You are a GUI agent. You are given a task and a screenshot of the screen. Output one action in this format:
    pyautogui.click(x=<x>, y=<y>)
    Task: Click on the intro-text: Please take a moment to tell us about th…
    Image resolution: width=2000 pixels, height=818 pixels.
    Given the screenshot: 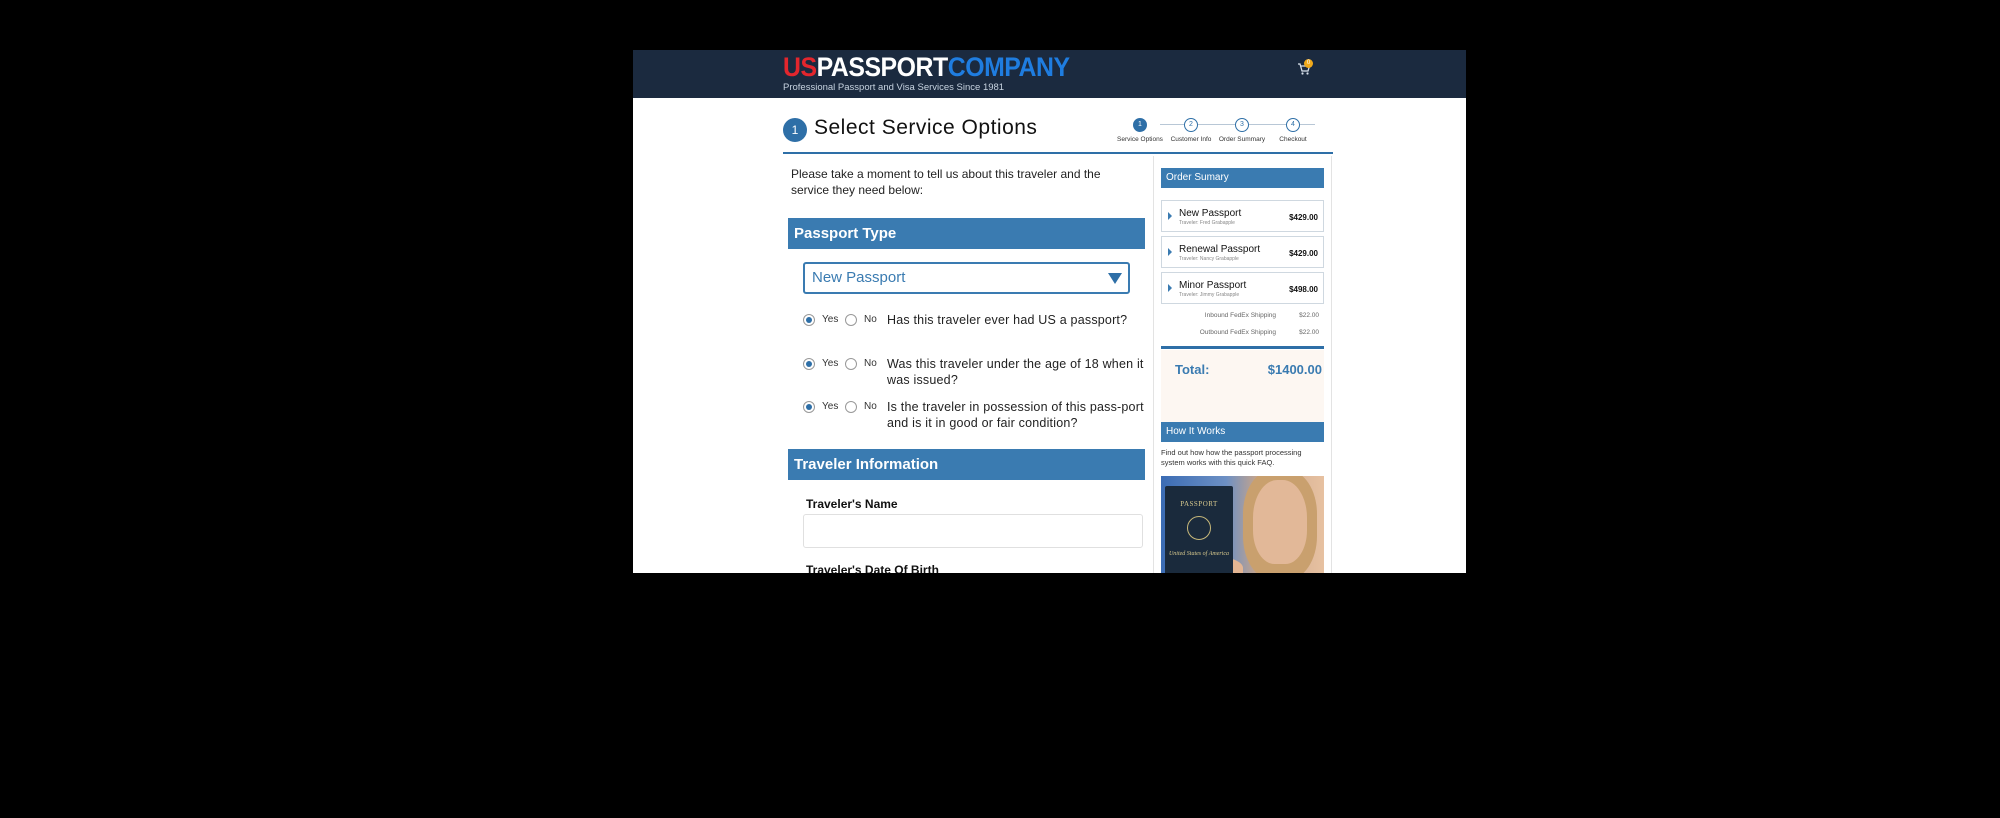 What is the action you would take?
    pyautogui.click(x=946, y=182)
    